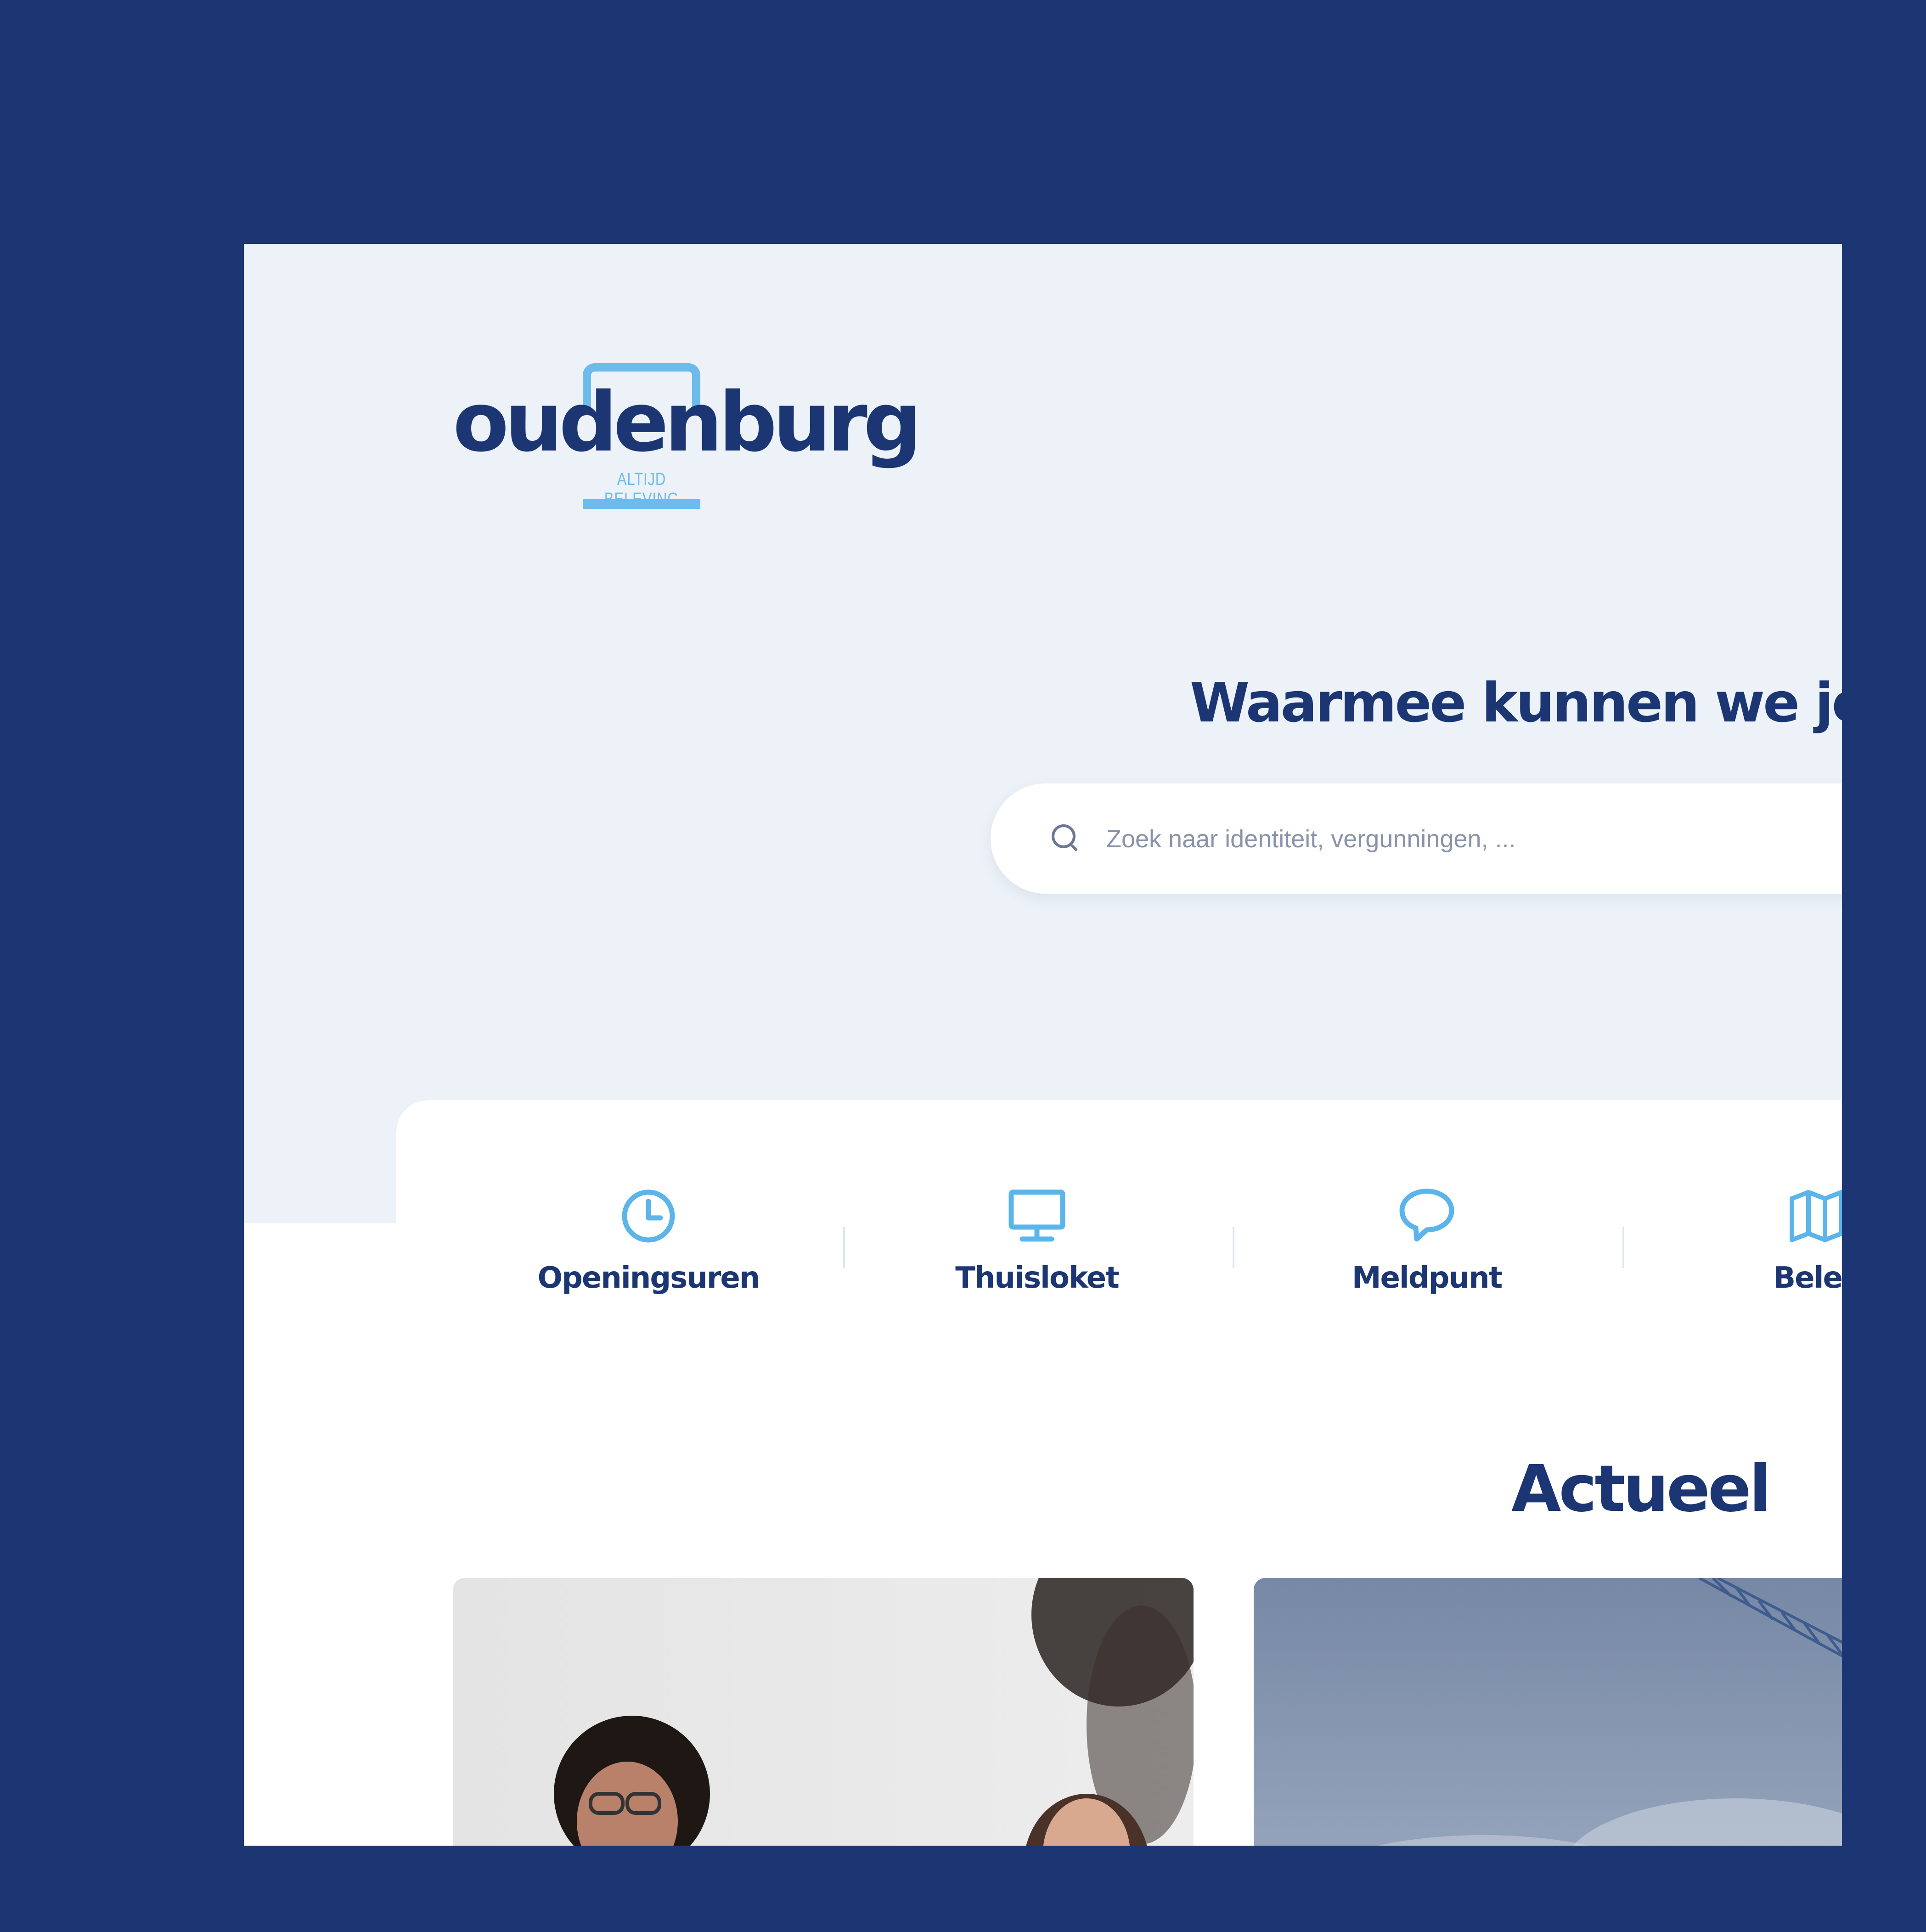 The width and height of the screenshot is (1926, 1932). What do you see at coordinates (1036, 1215) in the screenshot?
I see `monitor-icon` at bounding box center [1036, 1215].